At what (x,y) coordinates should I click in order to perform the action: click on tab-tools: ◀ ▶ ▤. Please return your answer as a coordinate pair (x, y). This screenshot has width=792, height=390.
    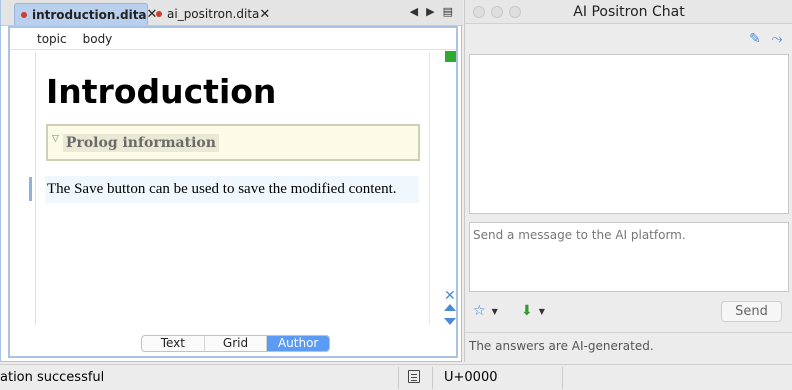
    Looking at the image, I should click on (431, 11).